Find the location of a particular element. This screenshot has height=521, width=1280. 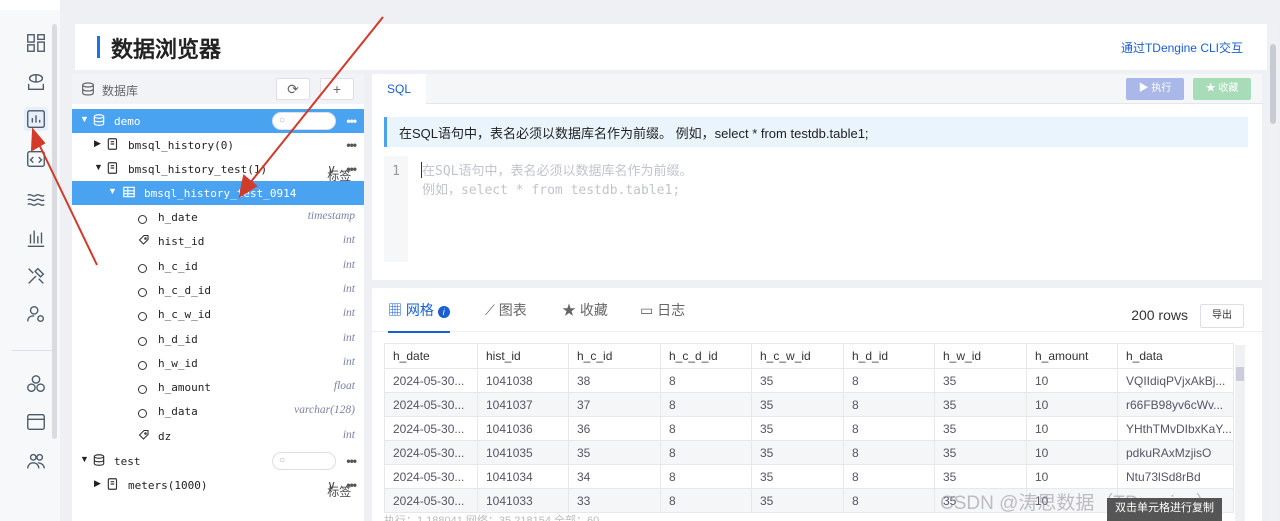

data-browser-icon is located at coordinates (36, 119).